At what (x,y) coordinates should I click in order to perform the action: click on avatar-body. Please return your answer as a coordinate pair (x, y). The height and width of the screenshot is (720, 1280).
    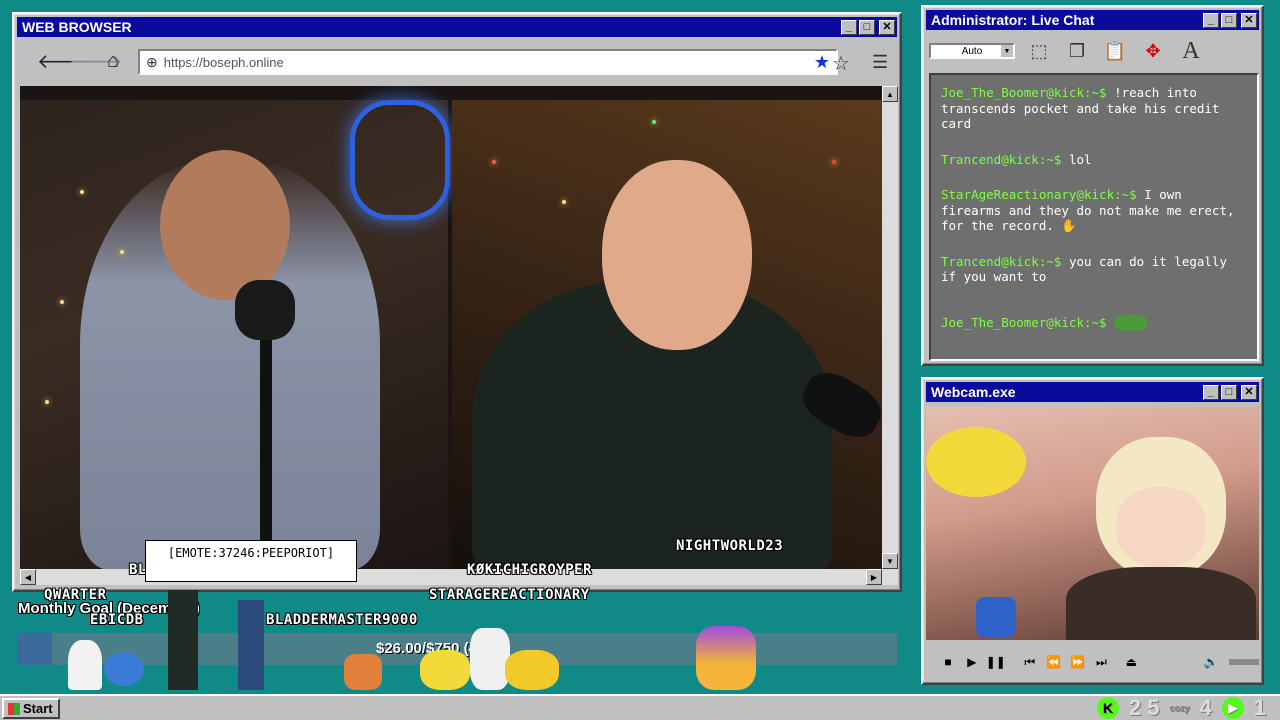
    Looking at the image, I should click on (1161, 603).